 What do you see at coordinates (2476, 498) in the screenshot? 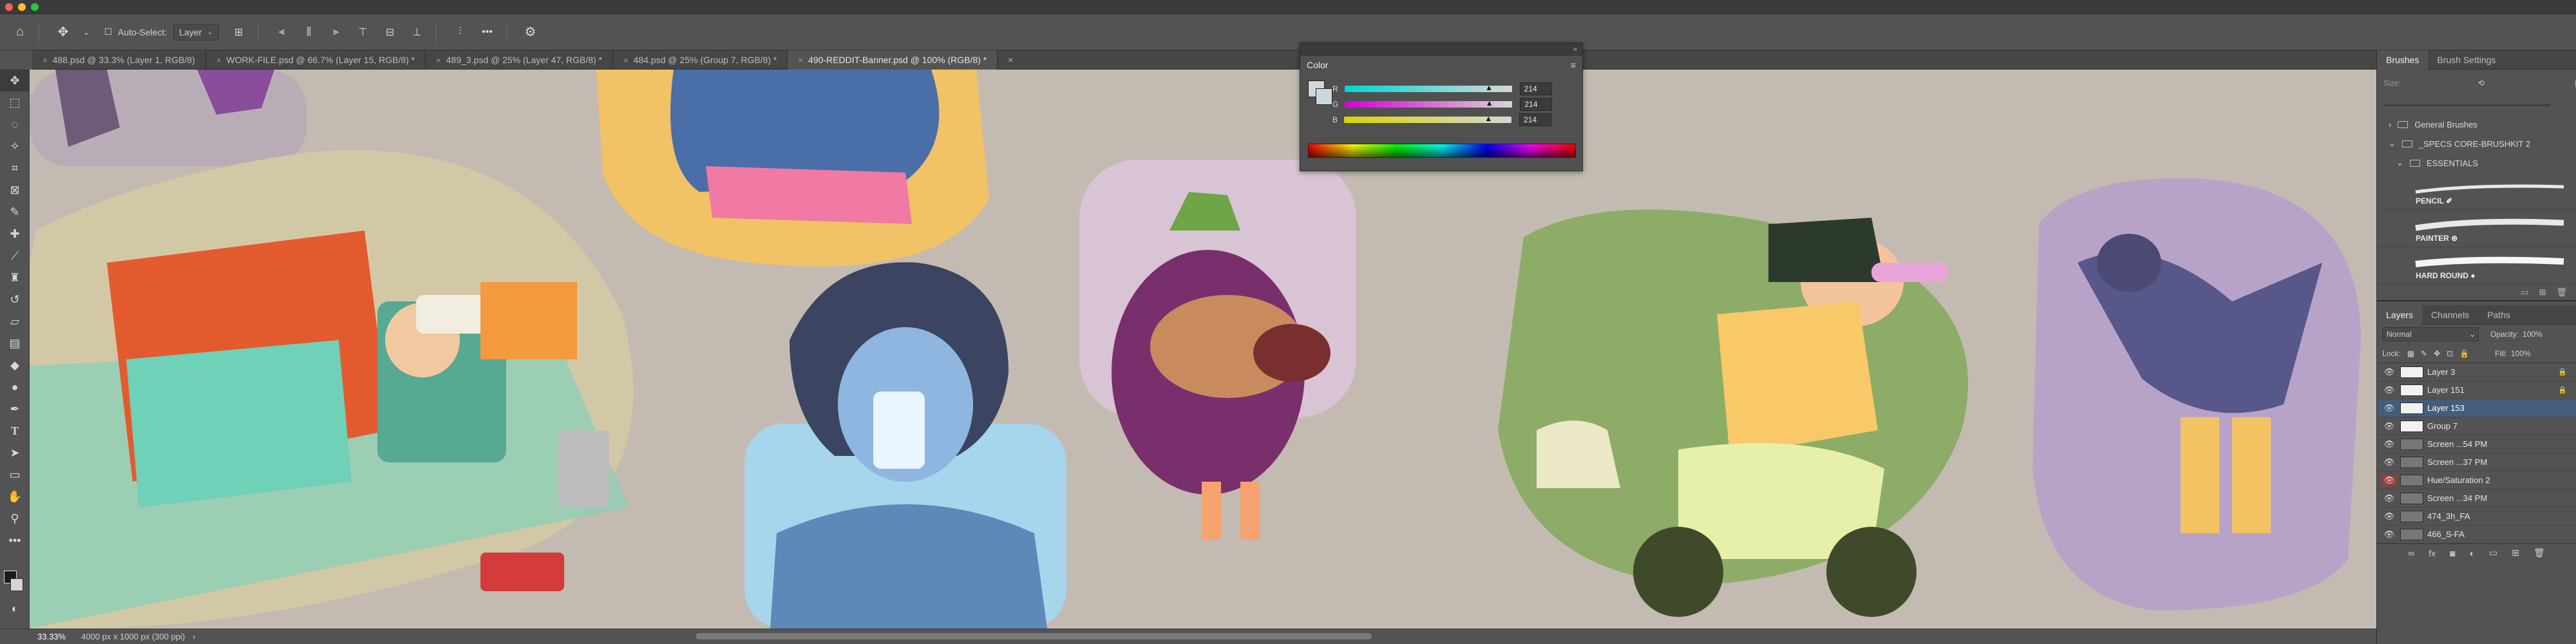
I see `layer-row: 👁 Screen ...34 PM` at bounding box center [2476, 498].